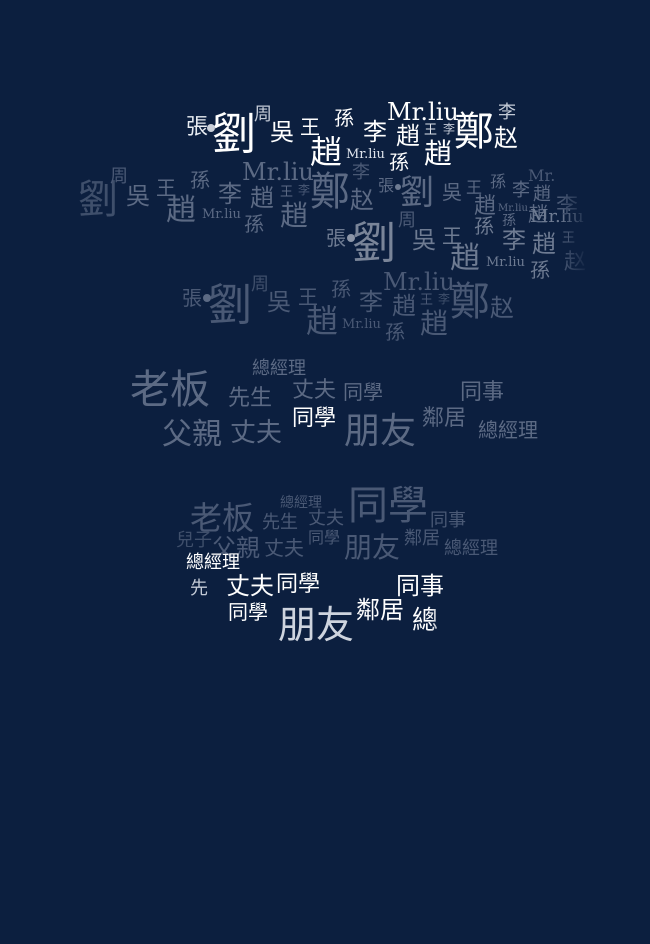 This screenshot has width=650, height=944. What do you see at coordinates (314, 418) in the screenshot?
I see `word-tongxue-bright: 同學` at bounding box center [314, 418].